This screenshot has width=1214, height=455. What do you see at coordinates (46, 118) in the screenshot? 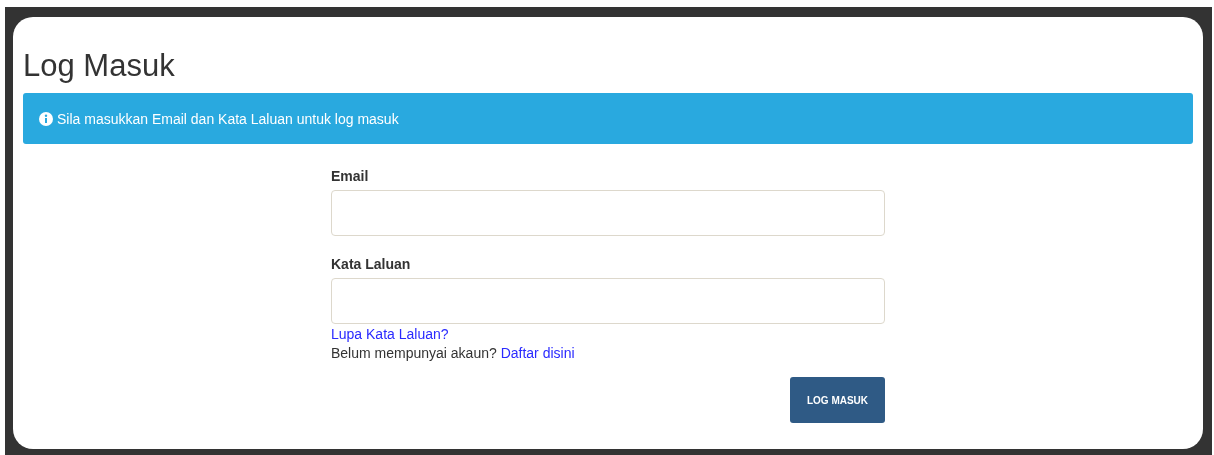
I see `info-icon` at bounding box center [46, 118].